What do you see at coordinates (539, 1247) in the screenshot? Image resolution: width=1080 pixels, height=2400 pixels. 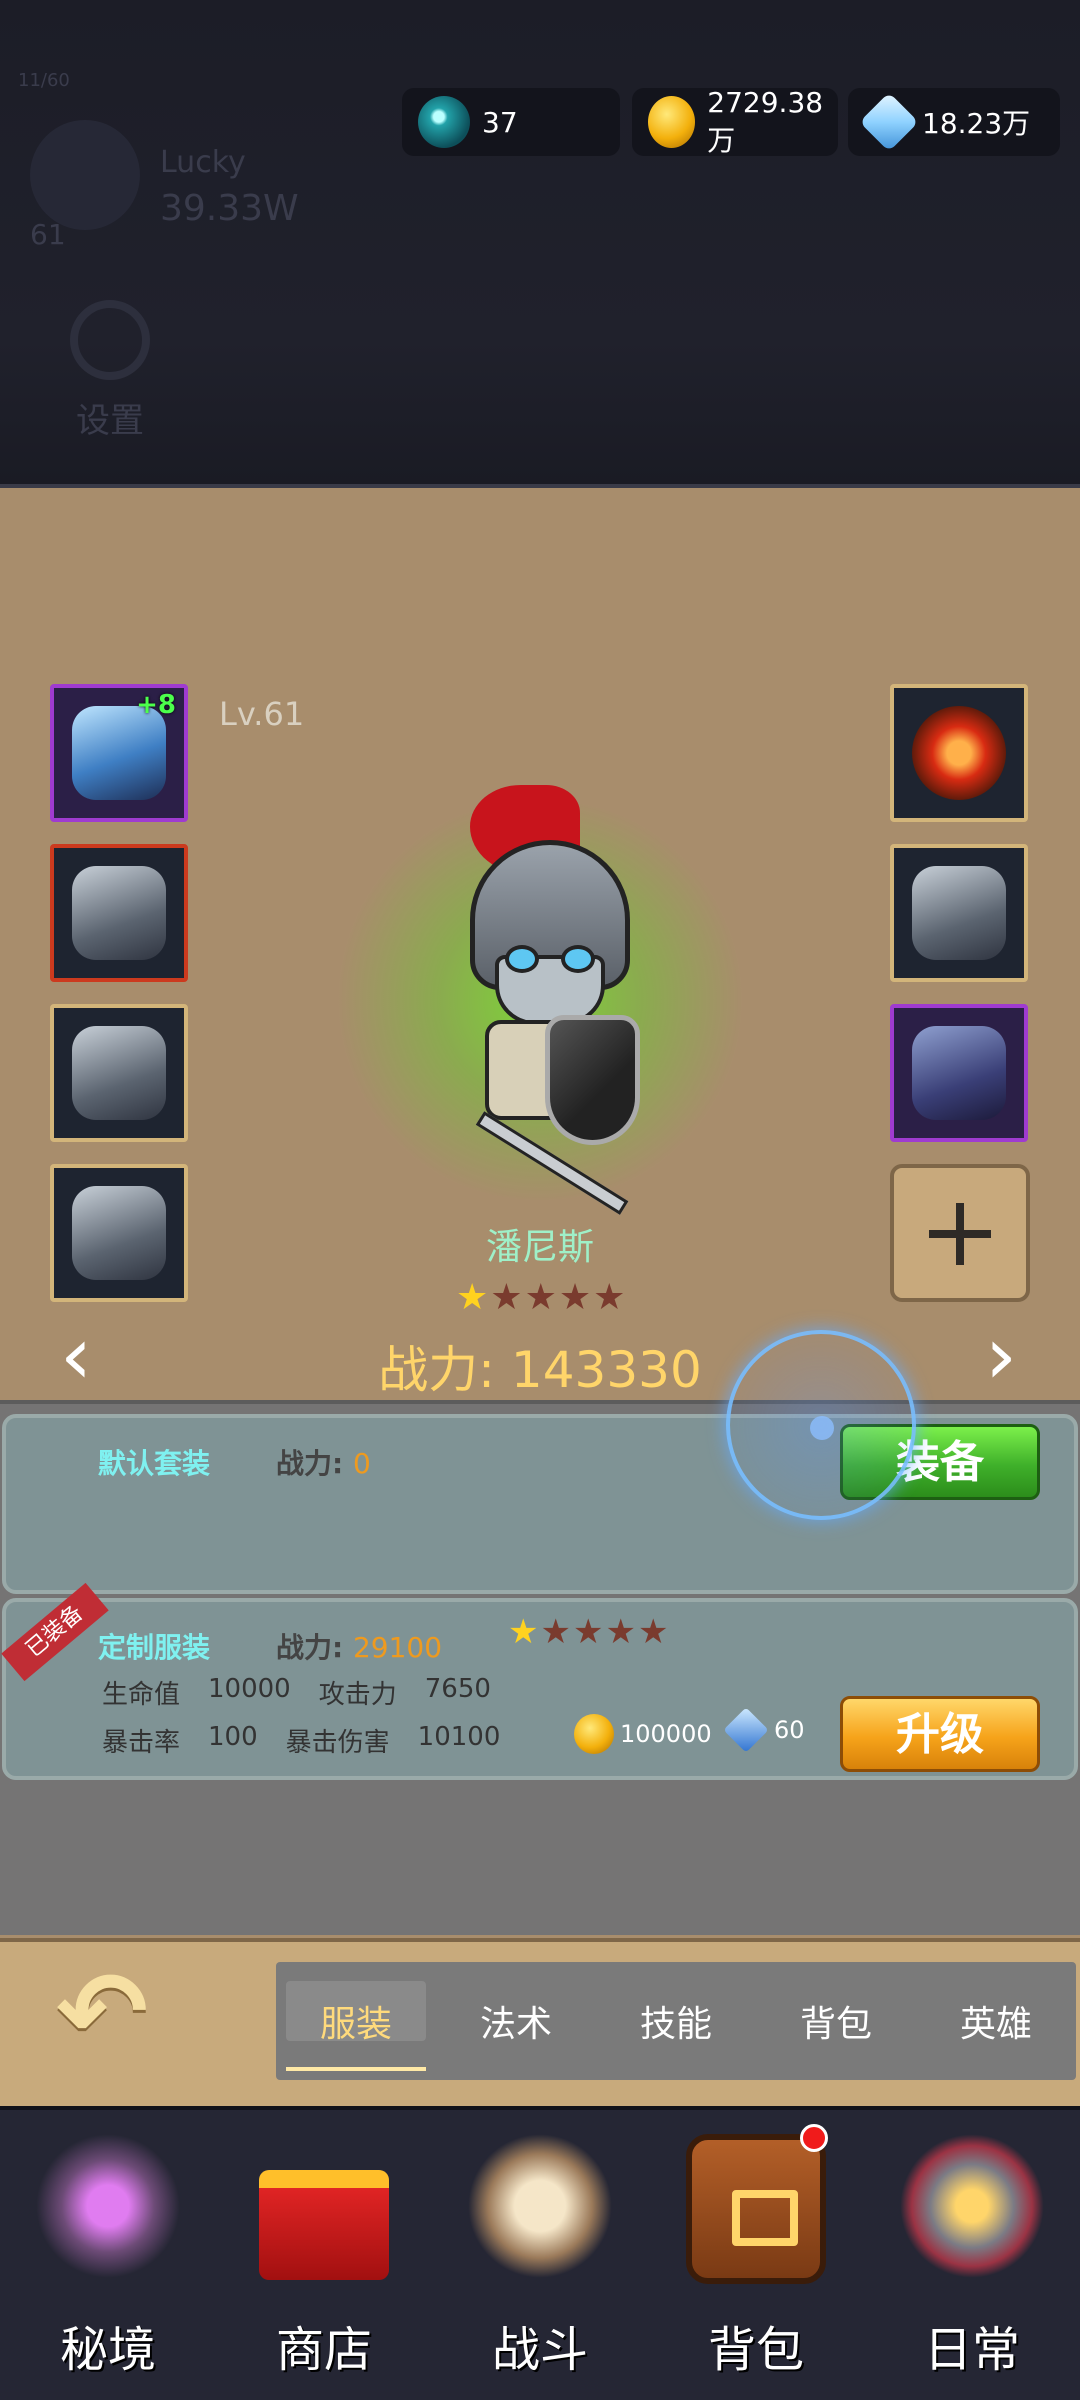 I see `hero-name: 潘尼斯` at bounding box center [539, 1247].